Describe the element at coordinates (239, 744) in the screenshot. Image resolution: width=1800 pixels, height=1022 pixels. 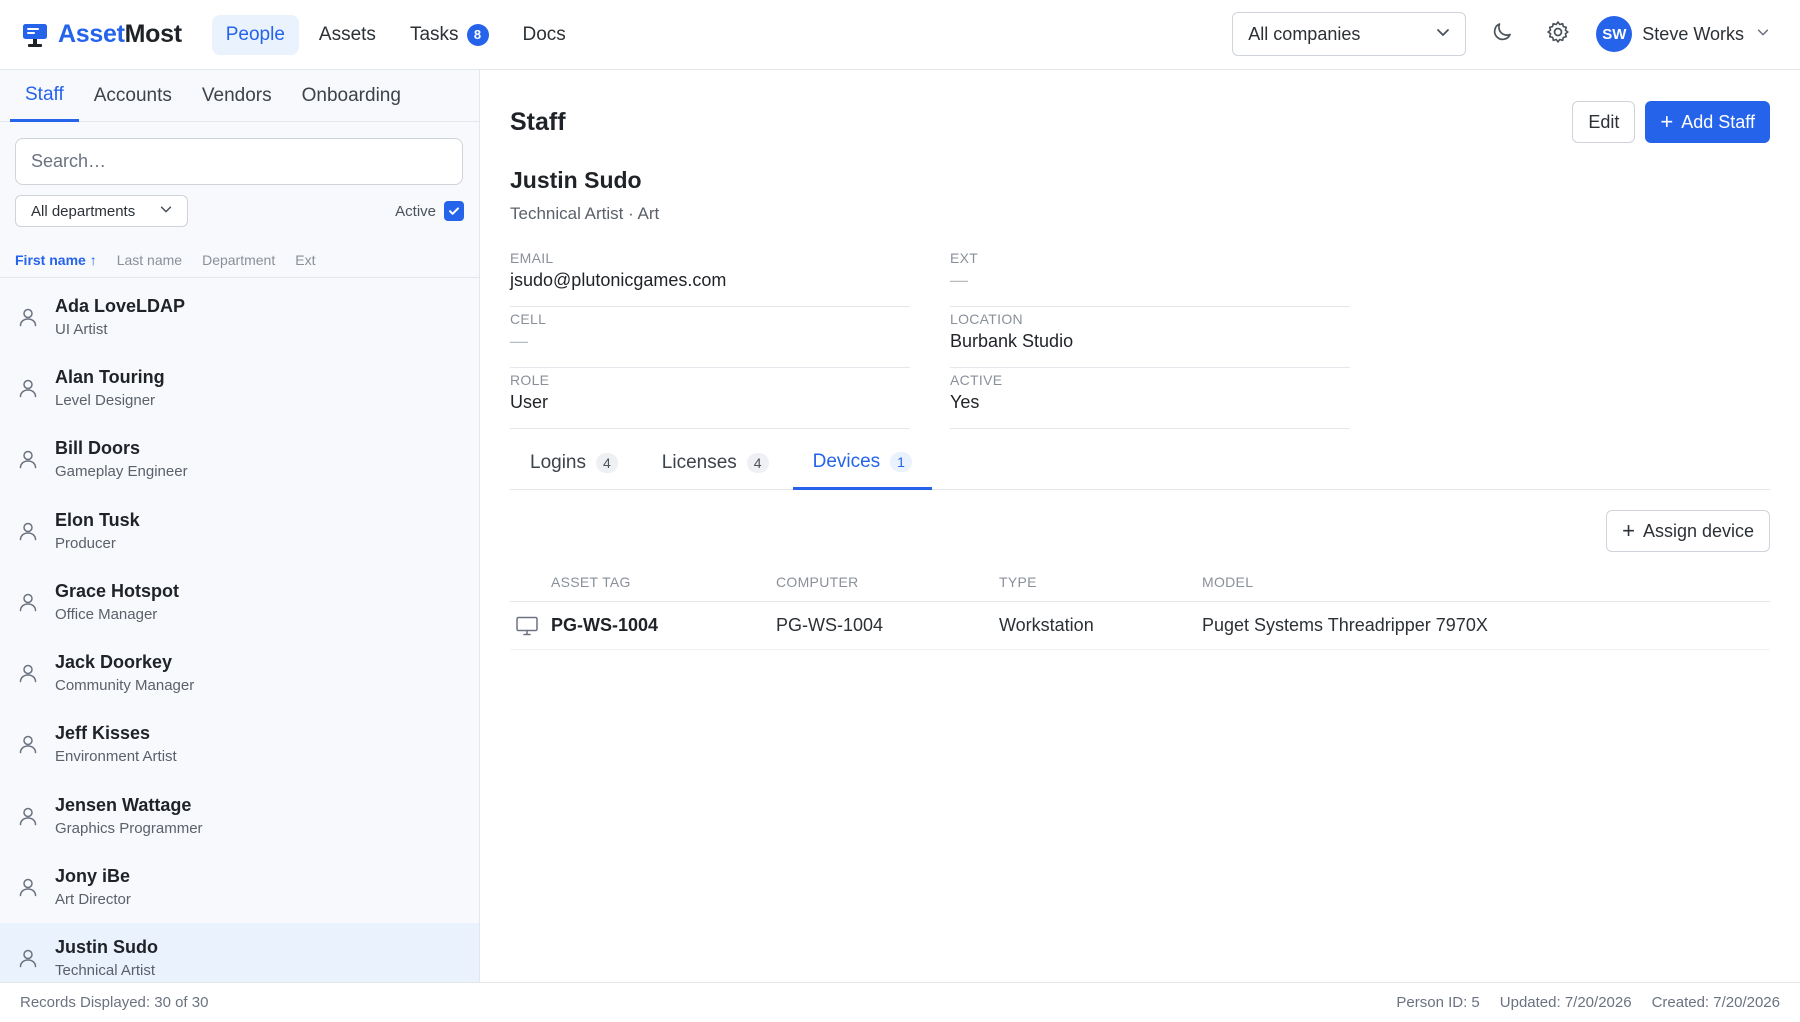
I see `list-item: Jeff Kisses Environment Artist` at that location.